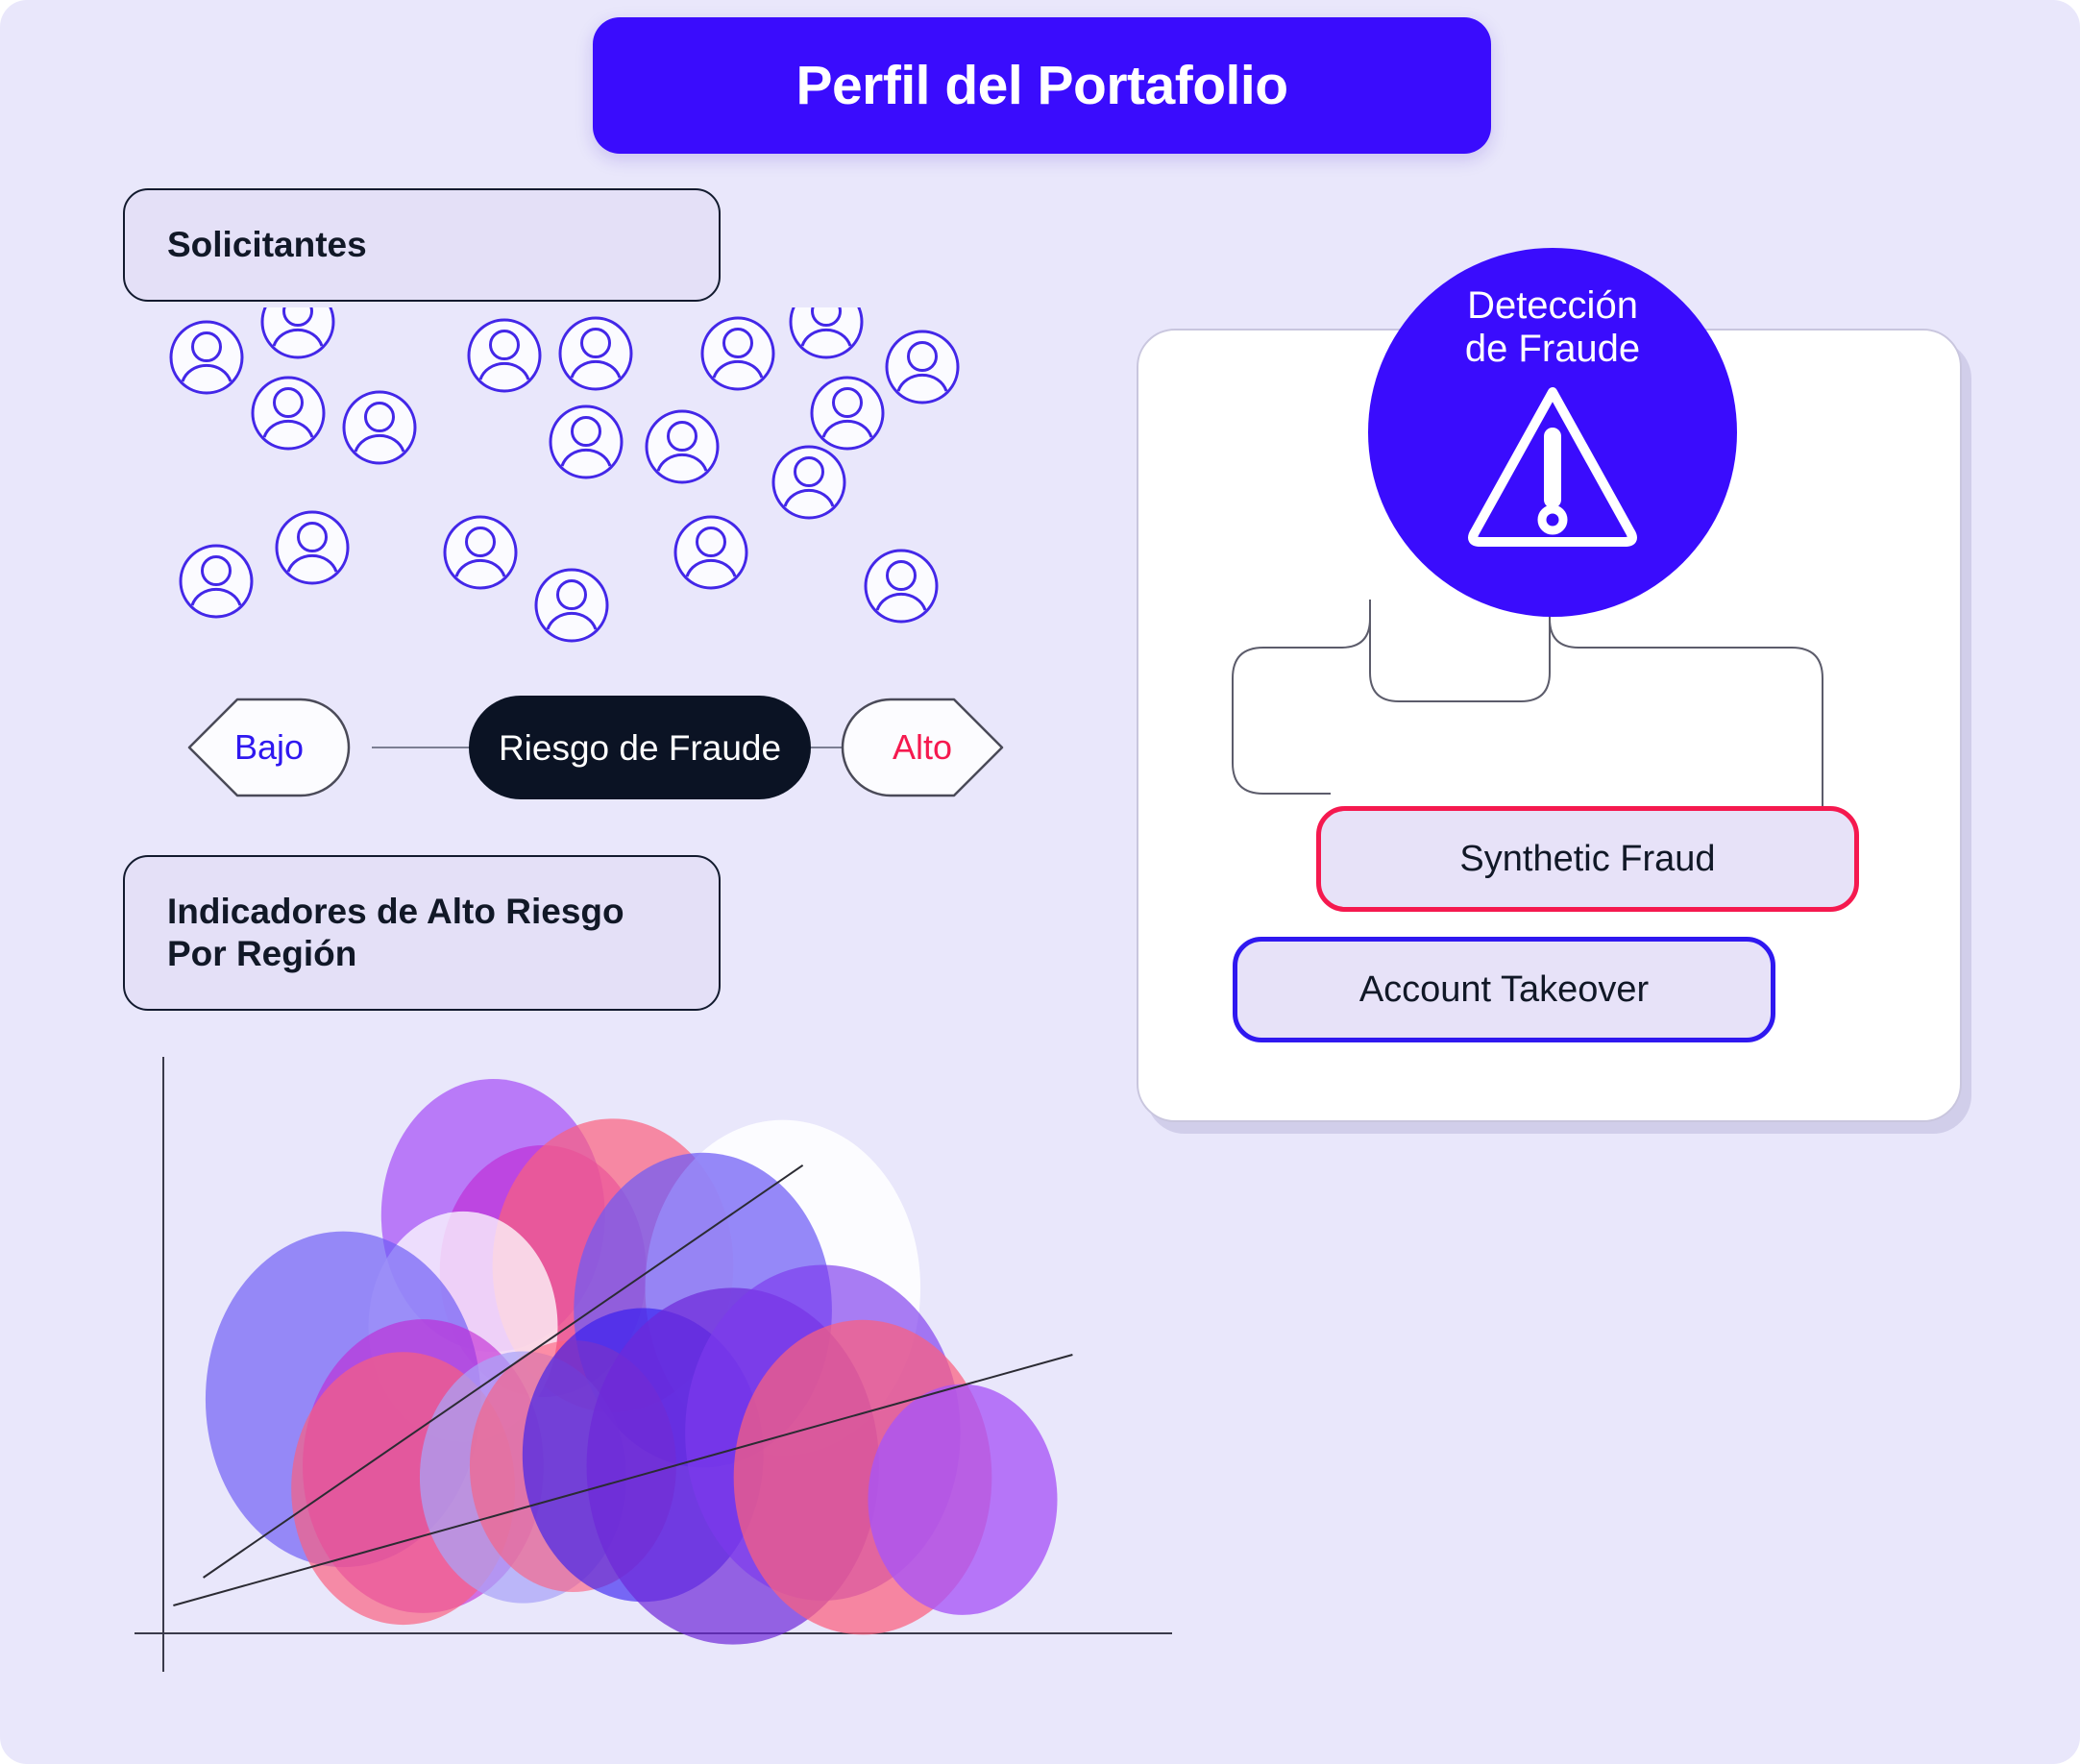 The width and height of the screenshot is (2080, 1764). I want to click on fraud-risk-scale: Bajo Riesgo de Fraude Alto, so click(610, 747).